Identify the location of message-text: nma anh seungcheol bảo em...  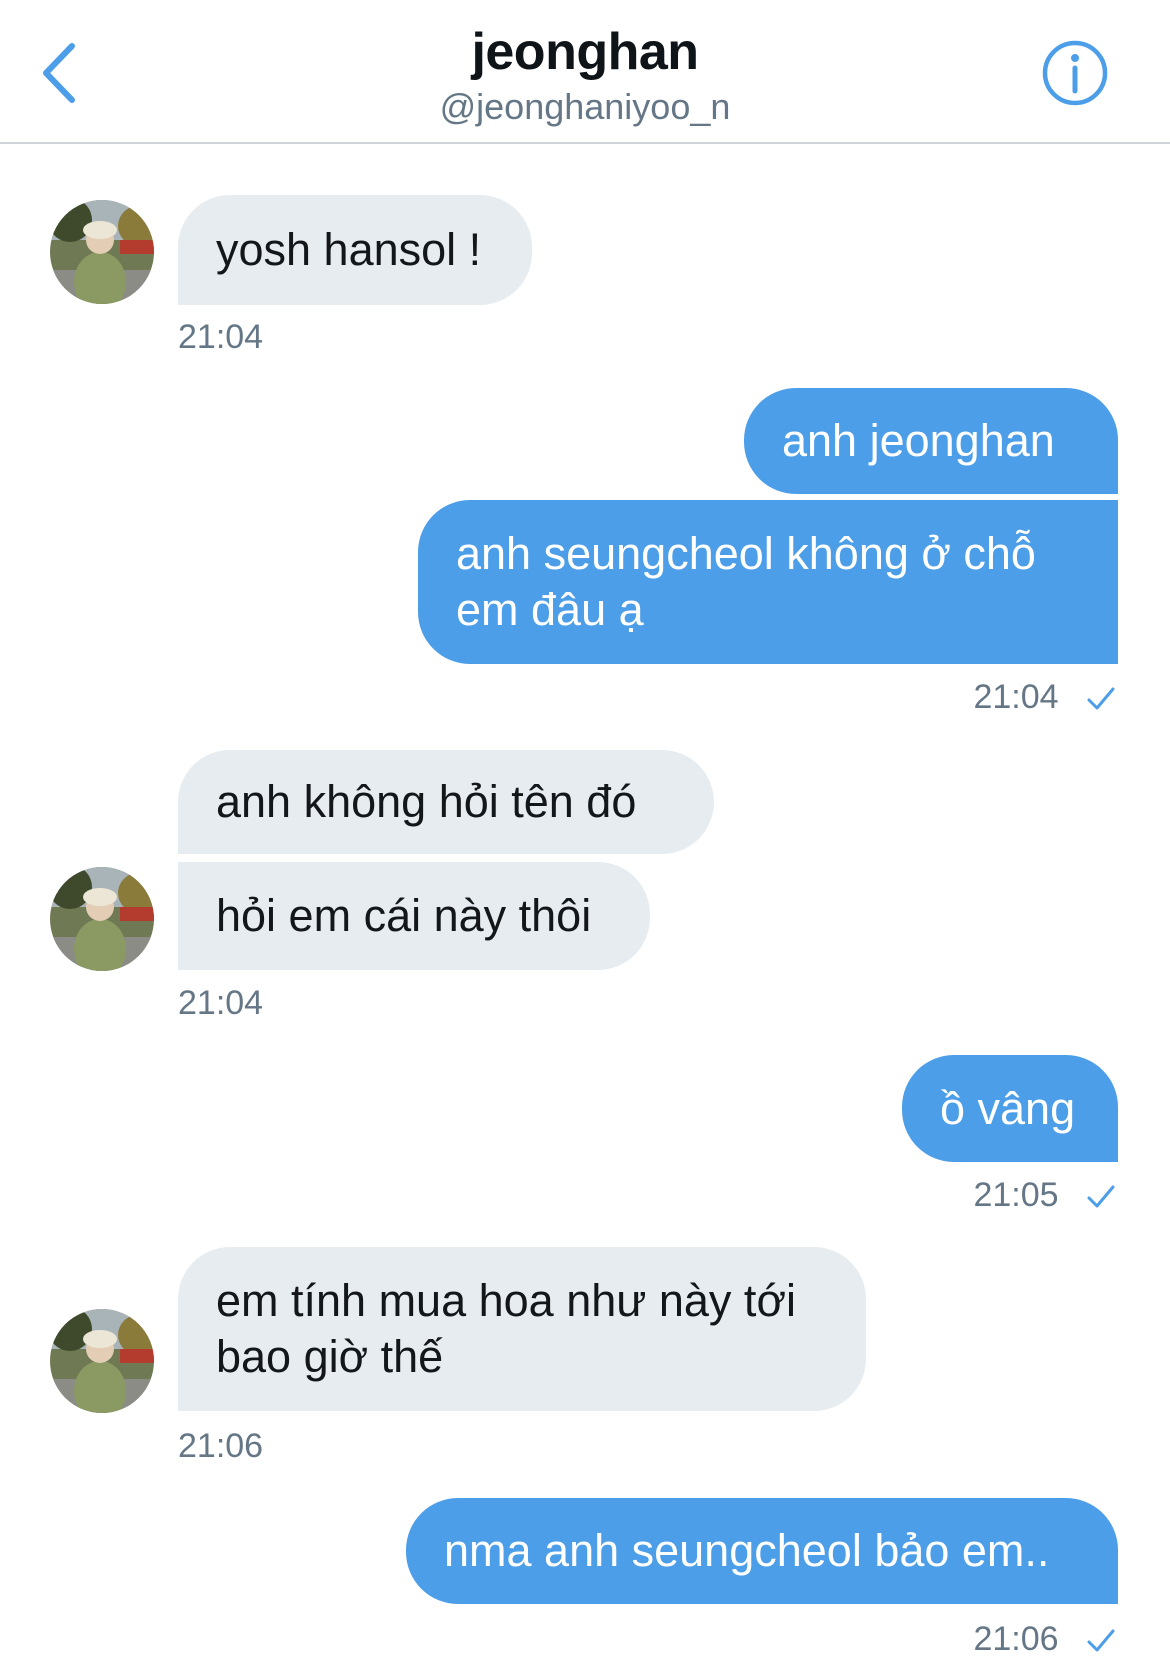
(747, 1550).